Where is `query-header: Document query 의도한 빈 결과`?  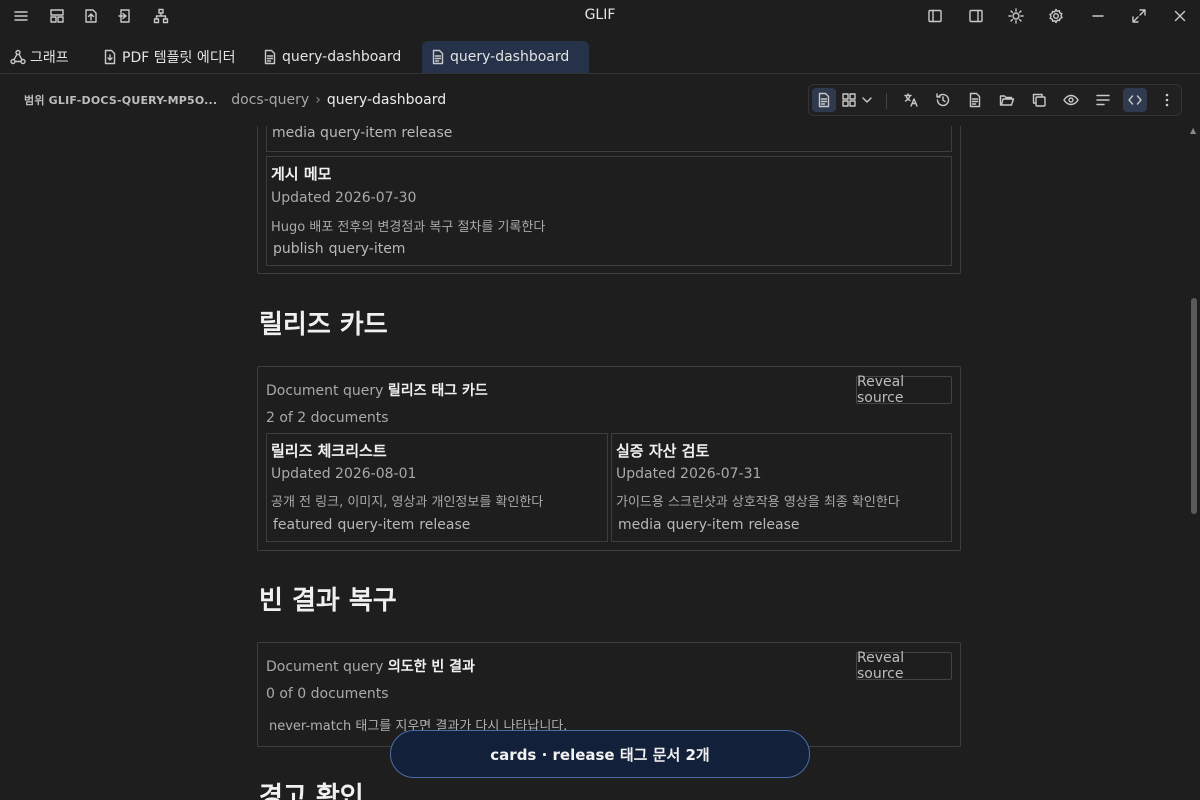
query-header: Document query 의도한 빈 결과 is located at coordinates (370, 666).